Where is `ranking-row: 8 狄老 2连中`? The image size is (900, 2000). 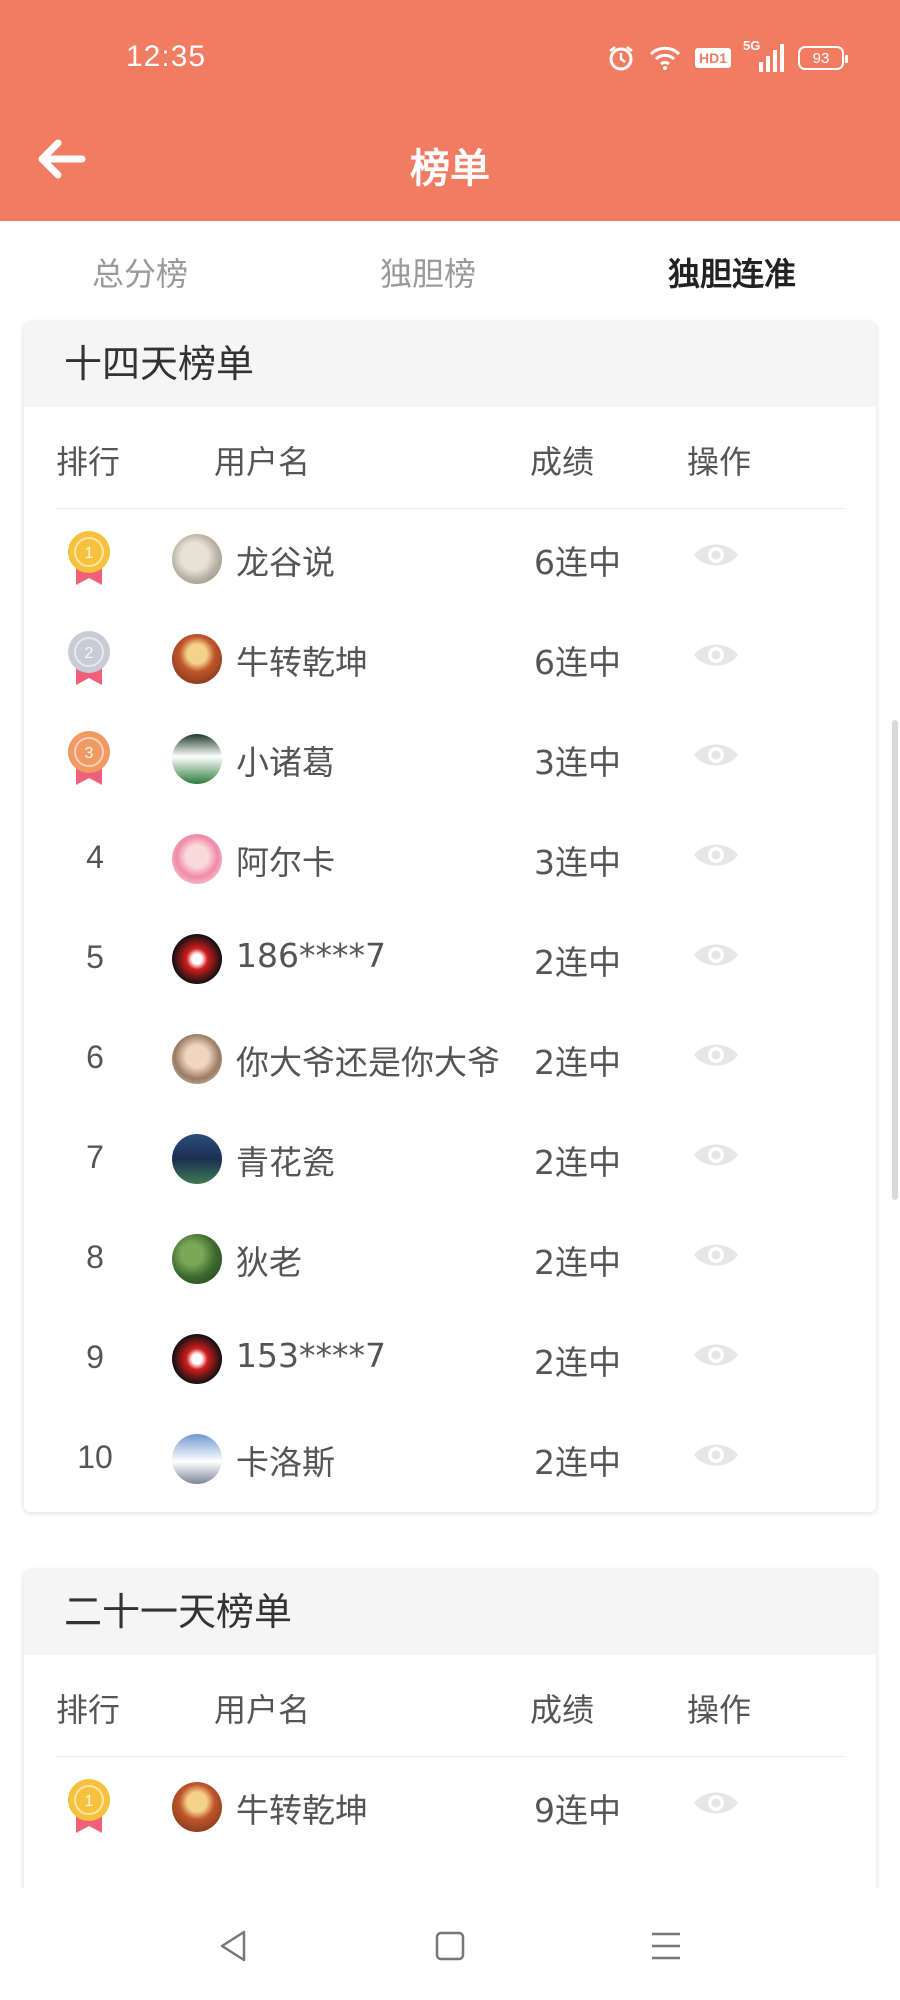
ranking-row: 8 狄老 2连中 is located at coordinates (450, 1259).